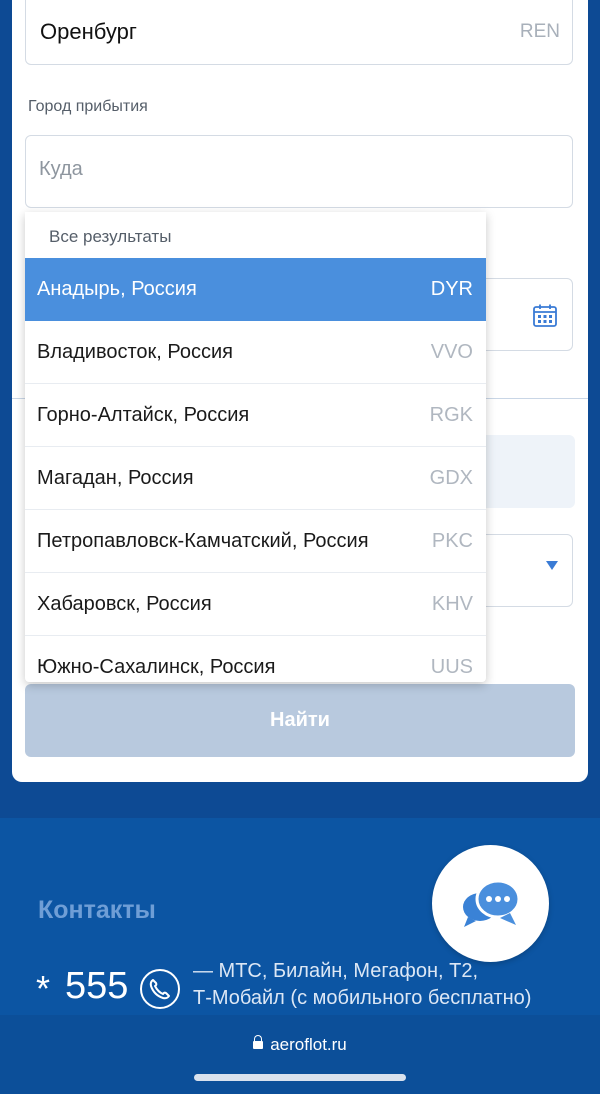 The width and height of the screenshot is (600, 1094). What do you see at coordinates (117, 289) in the screenshot?
I see `suggestion-name: Анадырь, Россия` at bounding box center [117, 289].